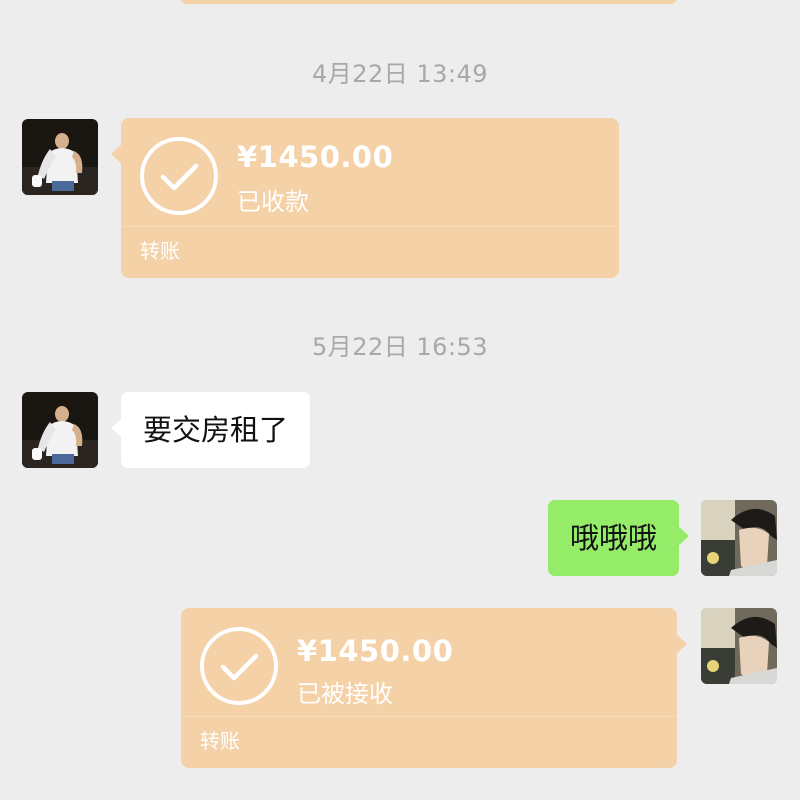 Image resolution: width=800 pixels, height=800 pixels. I want to click on previous-transfer-card, so click(429, 2).